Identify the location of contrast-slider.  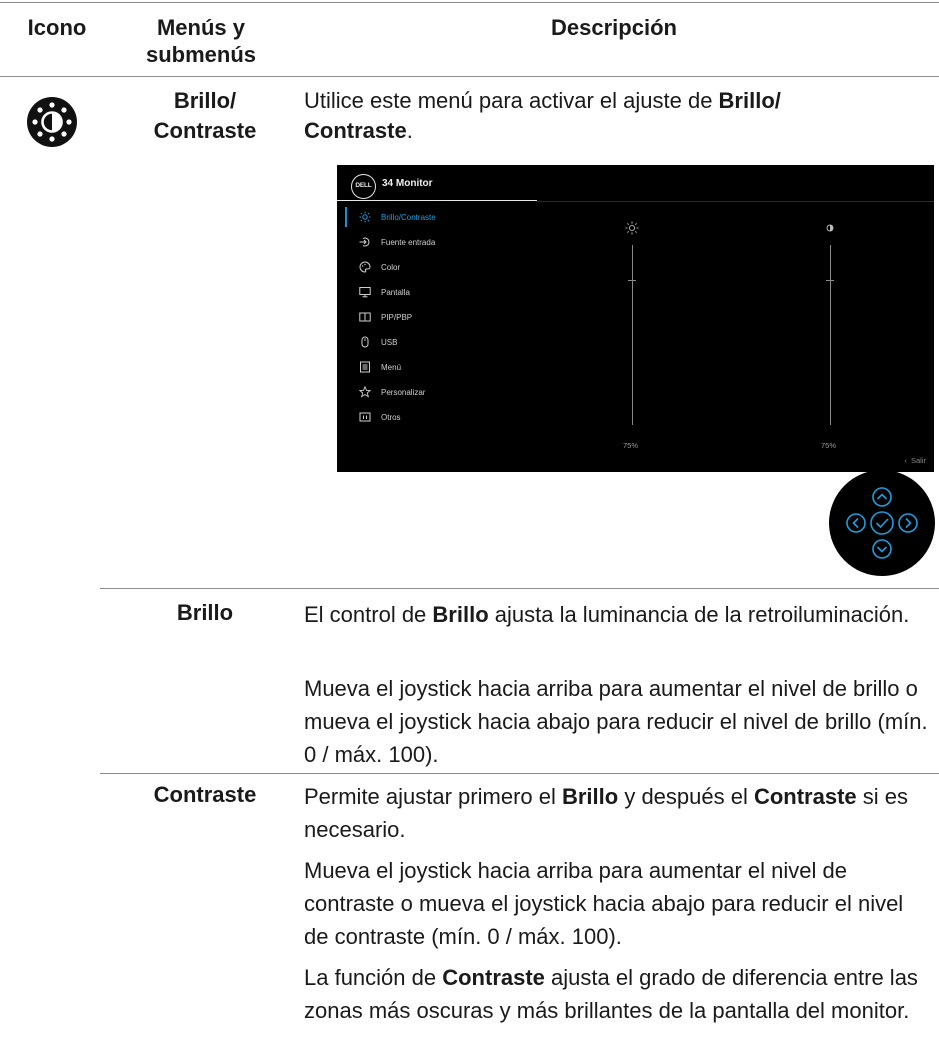
(830, 335).